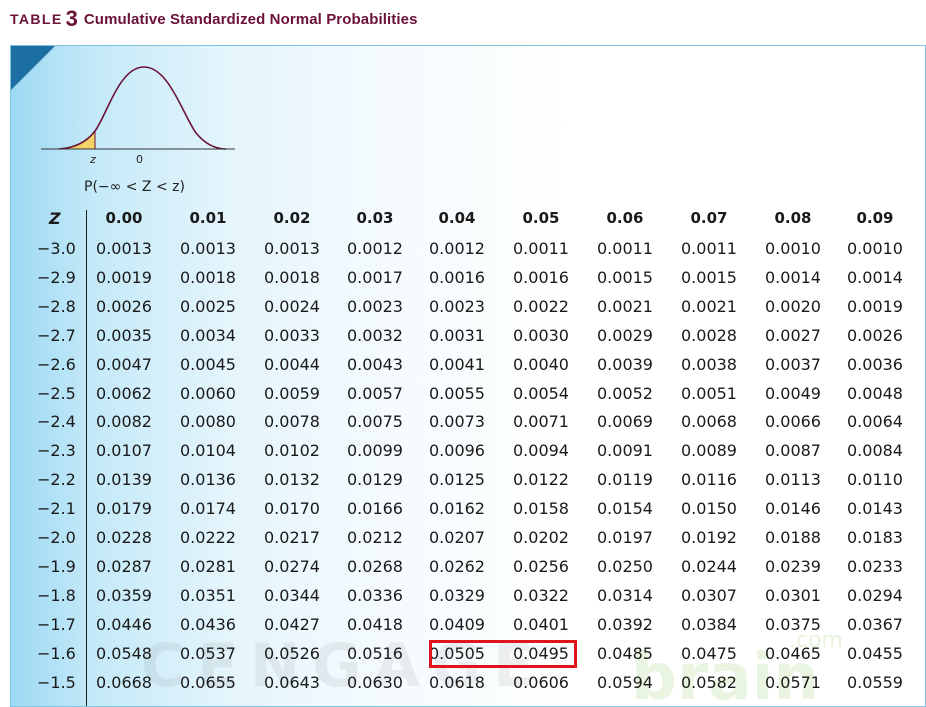 This screenshot has width=926, height=707. I want to click on probability-cell: 0.0040, so click(541, 364).